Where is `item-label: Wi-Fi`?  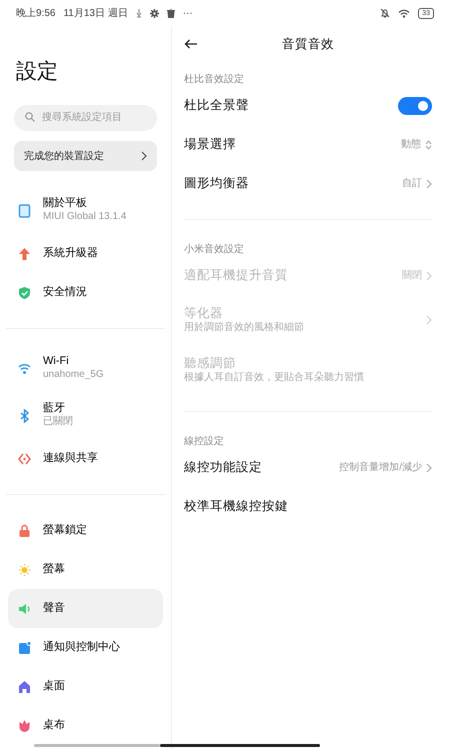
item-label: Wi-Fi is located at coordinates (56, 362).